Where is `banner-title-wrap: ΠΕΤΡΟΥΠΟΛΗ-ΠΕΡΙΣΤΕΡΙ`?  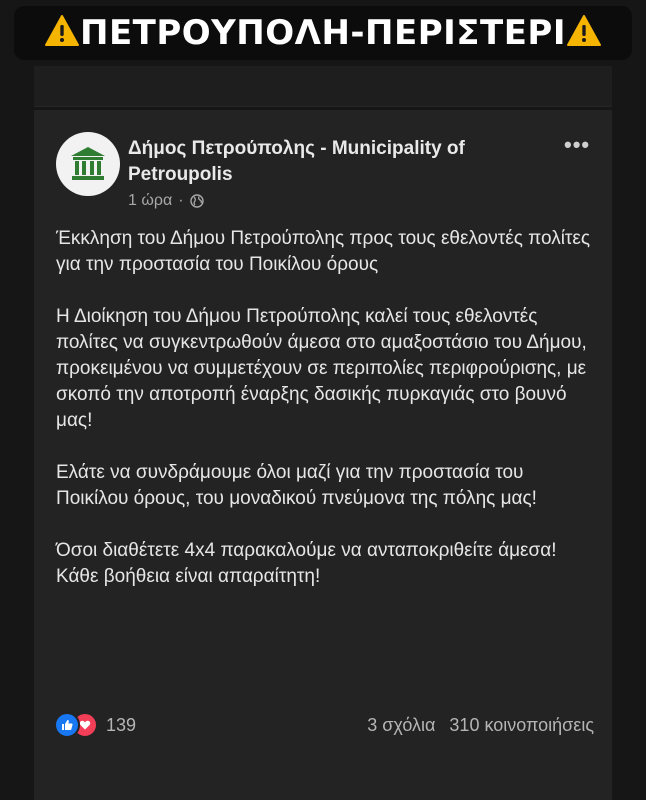 banner-title-wrap: ΠΕΤΡΟΥΠΟΛΗ-ΠΕΡΙΣΤΕΡΙ is located at coordinates (323, 33).